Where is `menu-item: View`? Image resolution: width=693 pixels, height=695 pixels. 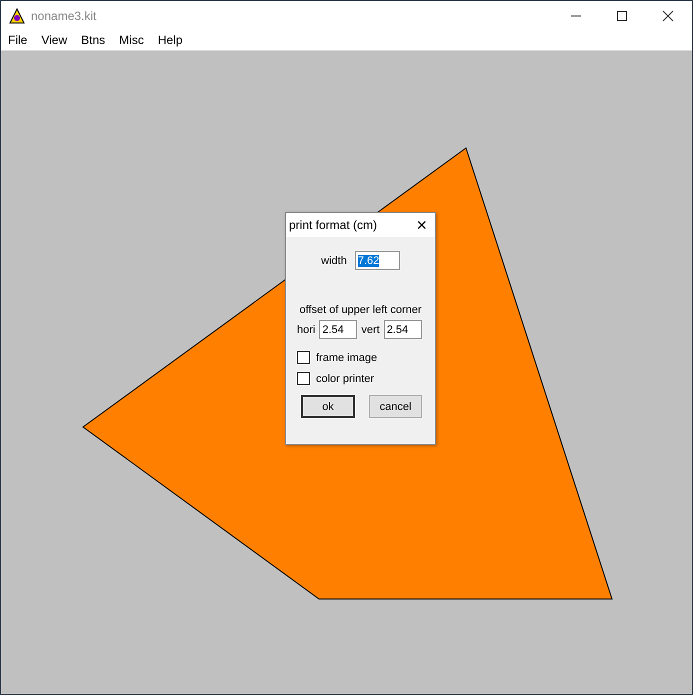 menu-item: View is located at coordinates (54, 40).